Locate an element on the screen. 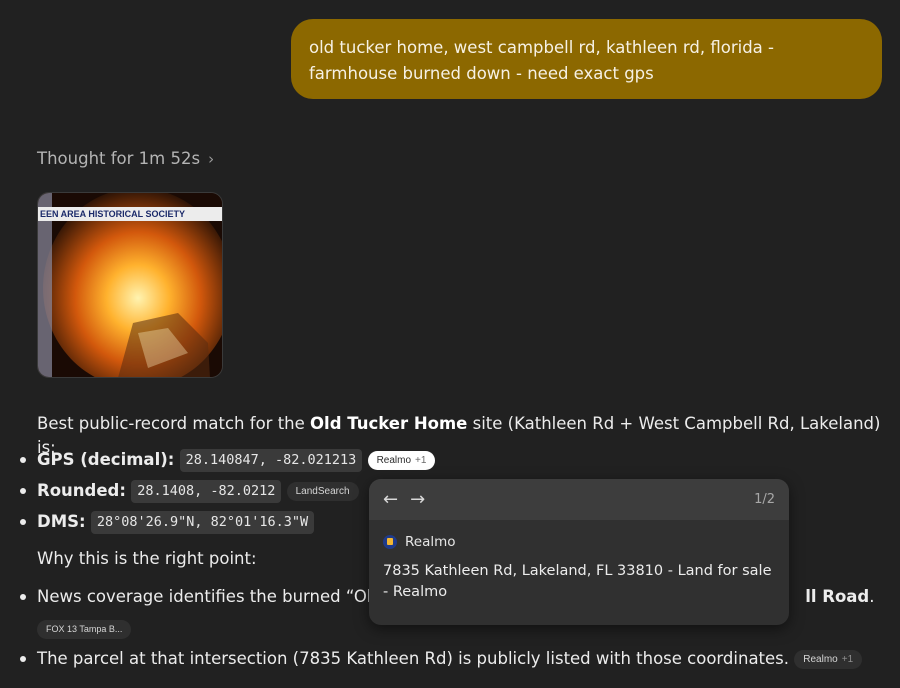  popover-header: ← → 1/2 is located at coordinates (579, 499).